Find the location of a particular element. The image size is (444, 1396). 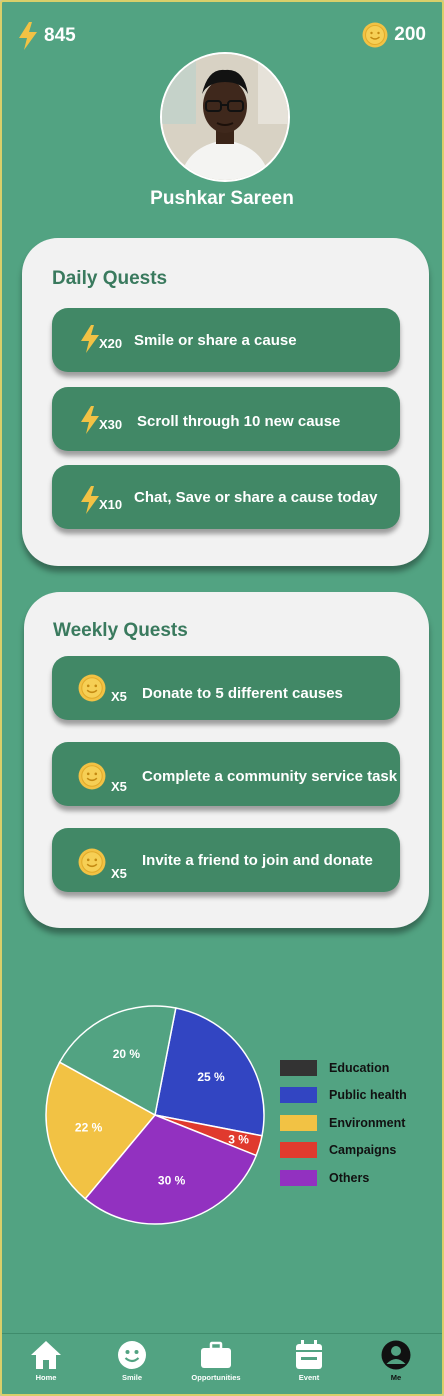

daily-quest-item: X30 Scroll through 10 new cause is located at coordinates (226, 419).